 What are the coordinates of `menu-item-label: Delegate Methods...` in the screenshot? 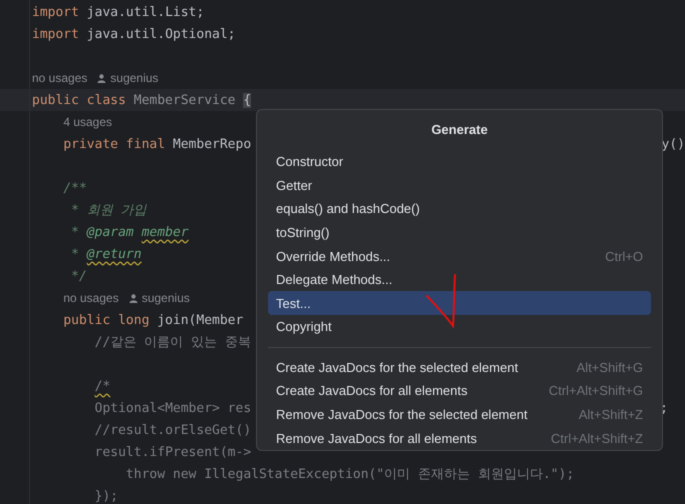 It's located at (334, 280).